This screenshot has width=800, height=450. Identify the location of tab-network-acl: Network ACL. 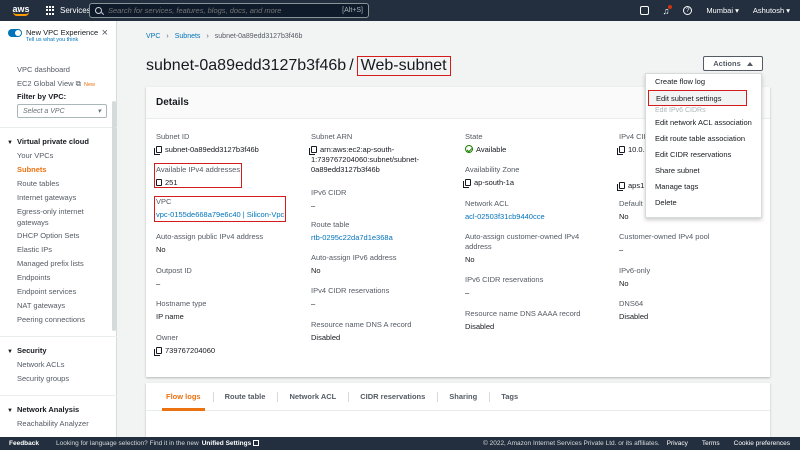
(312, 396).